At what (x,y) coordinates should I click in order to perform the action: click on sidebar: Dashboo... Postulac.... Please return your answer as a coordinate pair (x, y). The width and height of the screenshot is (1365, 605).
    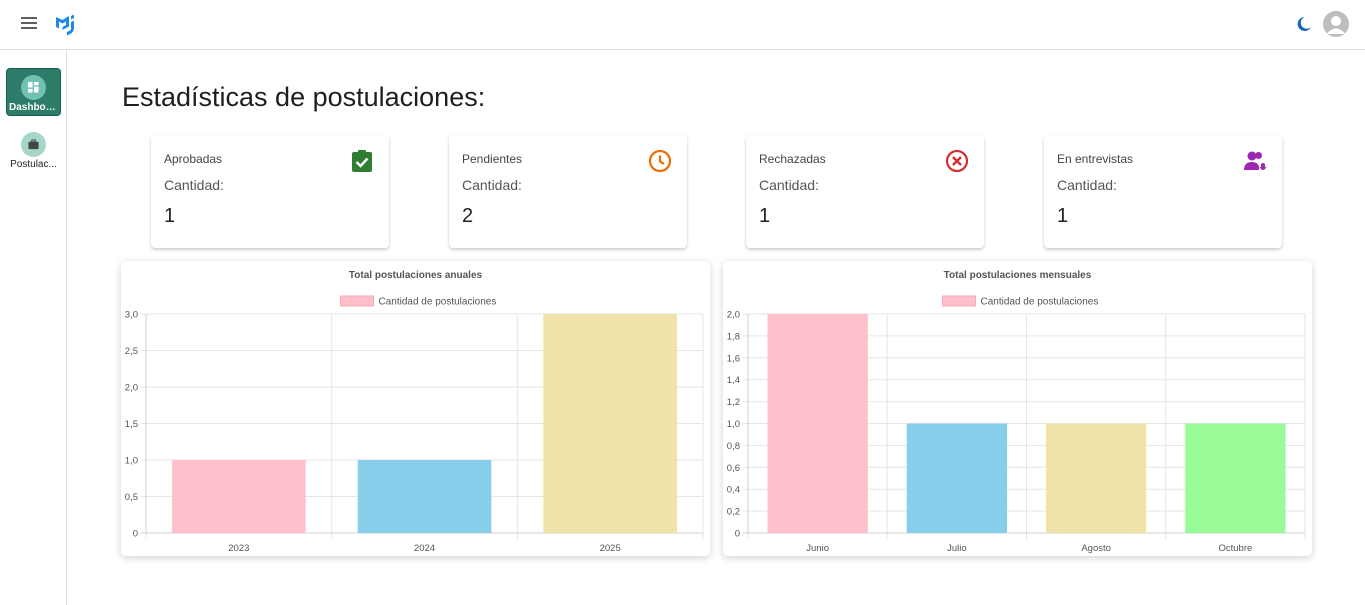
    Looking at the image, I should click on (33, 327).